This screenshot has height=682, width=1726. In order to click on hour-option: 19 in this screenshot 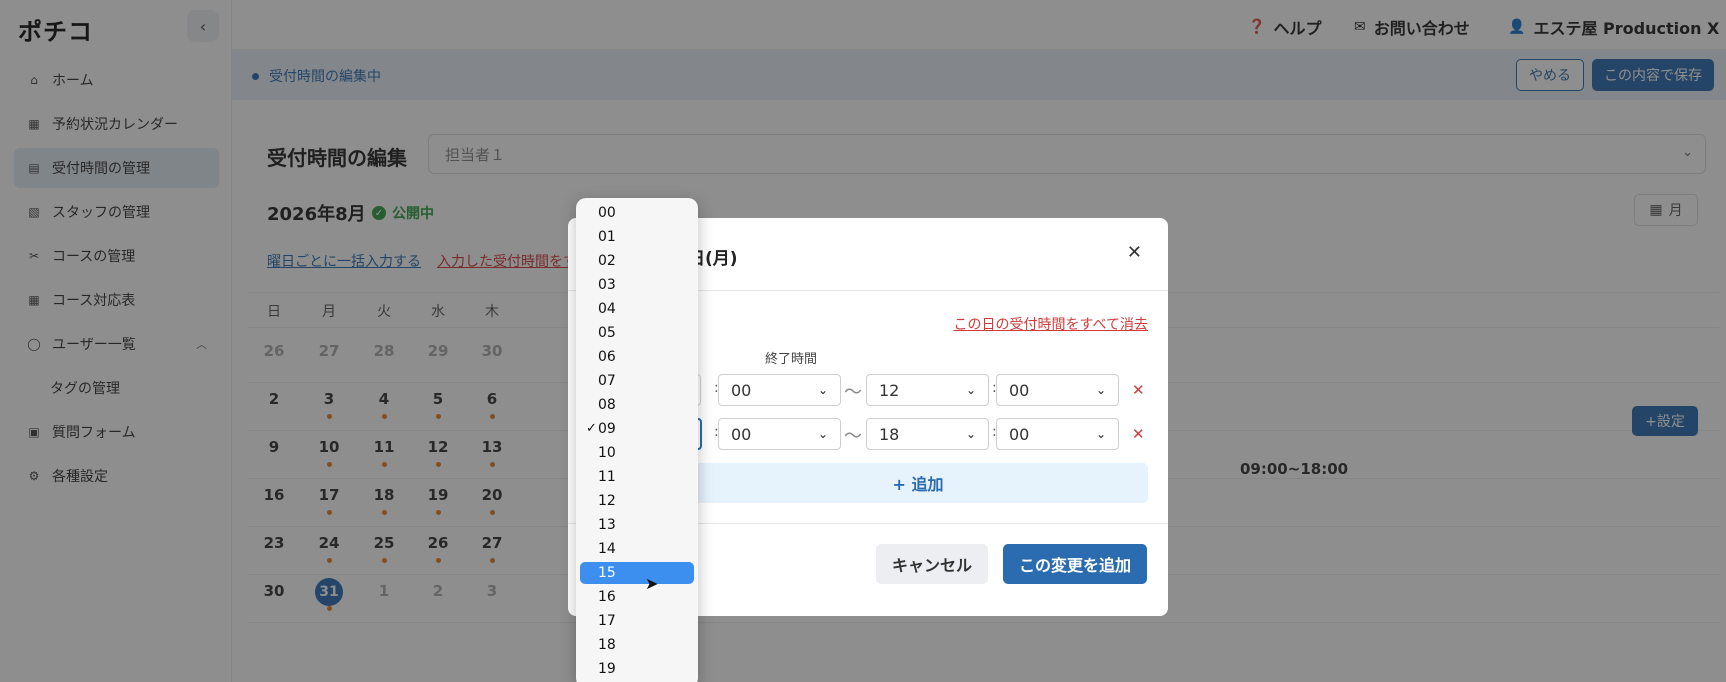, I will do `click(637, 669)`.